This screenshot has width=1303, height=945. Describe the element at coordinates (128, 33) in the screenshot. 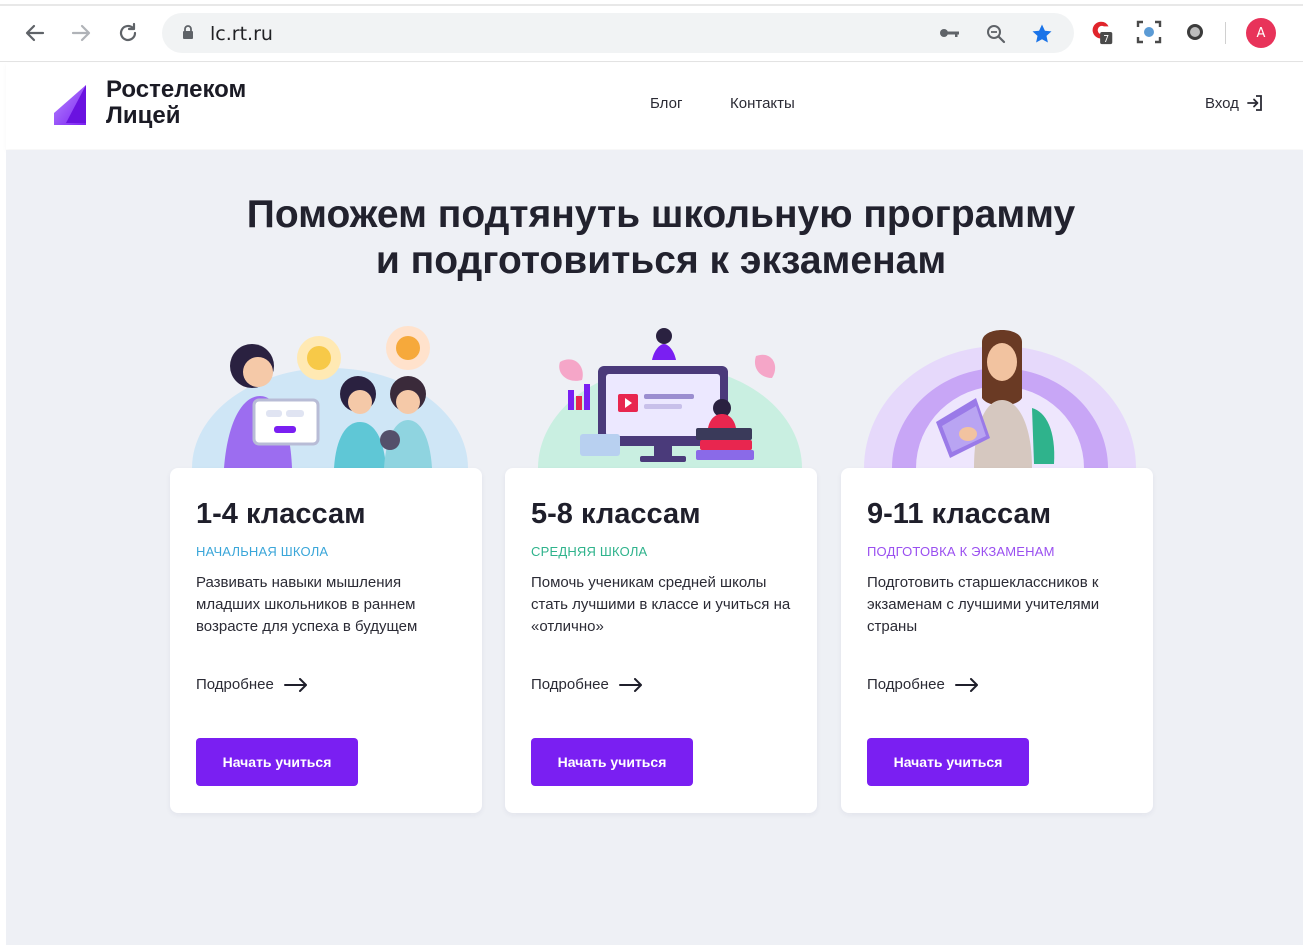

I see `reload-icon` at that location.